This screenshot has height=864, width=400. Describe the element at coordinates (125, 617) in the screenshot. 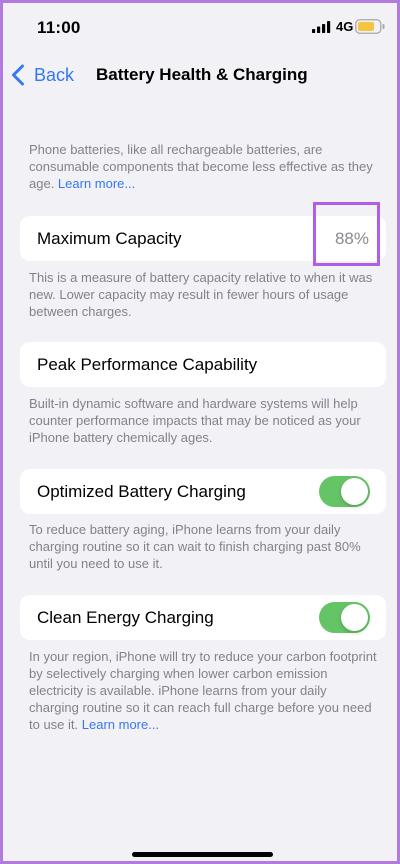

I see `clean-energy-label: Clean Energy Charging` at that location.